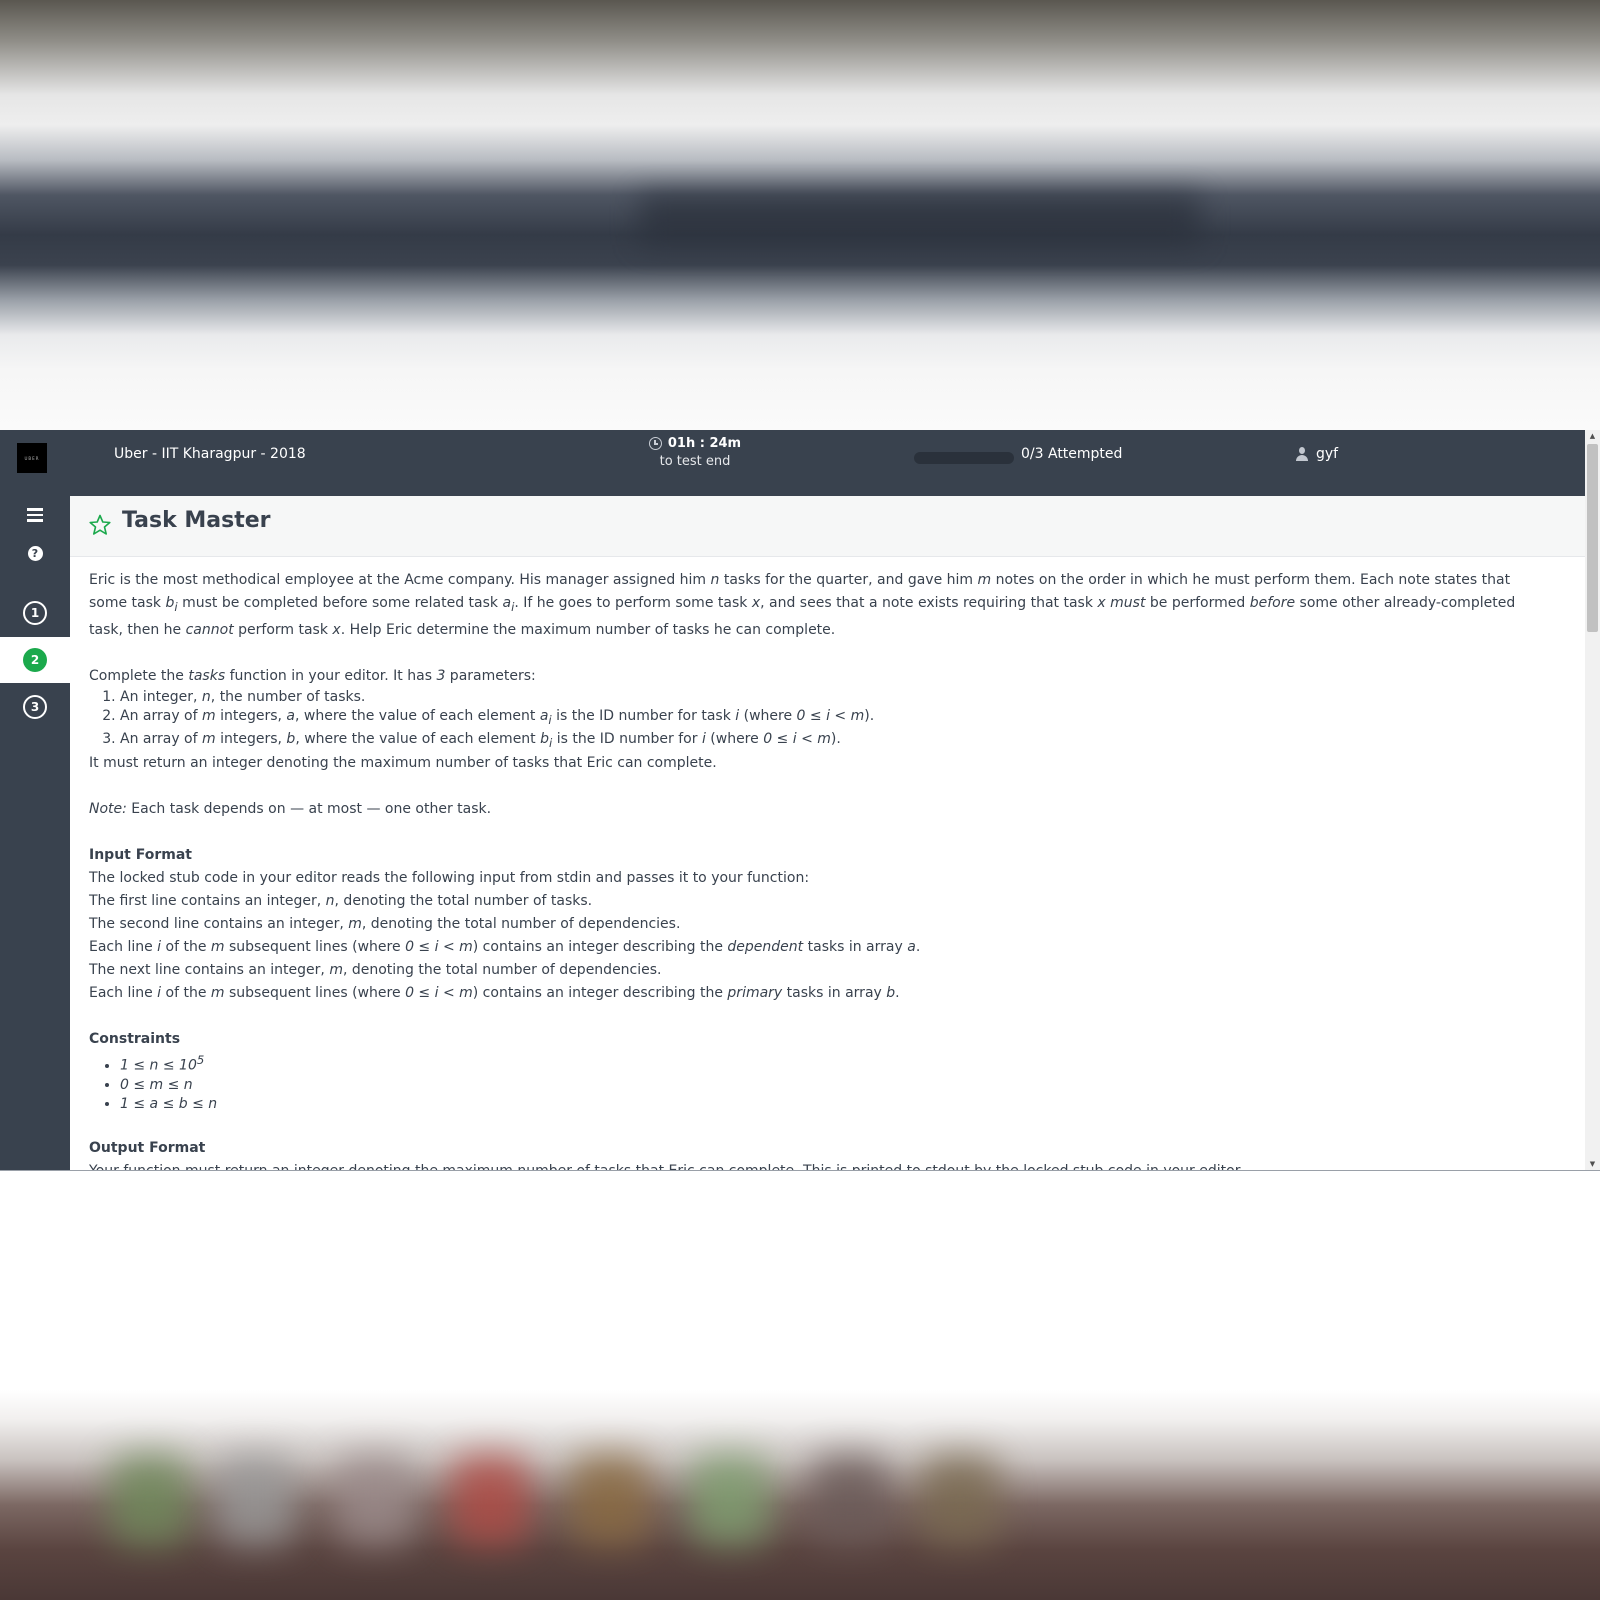 The image size is (1600, 1600). Describe the element at coordinates (1327, 454) in the screenshot. I see `username: gyf` at that location.